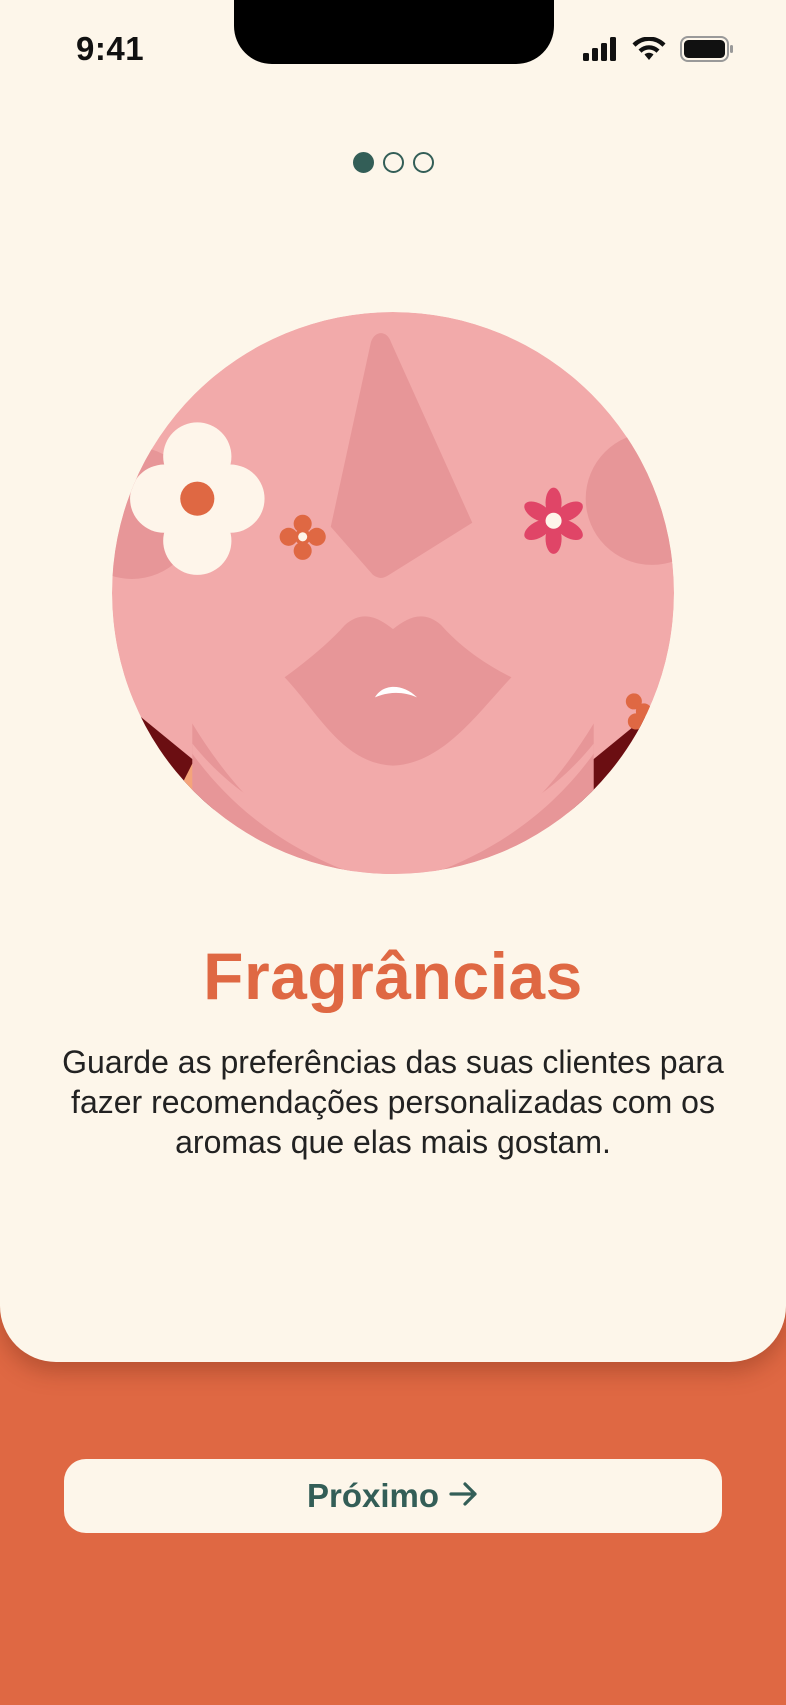  I want to click on status-icons, so click(658, 51).